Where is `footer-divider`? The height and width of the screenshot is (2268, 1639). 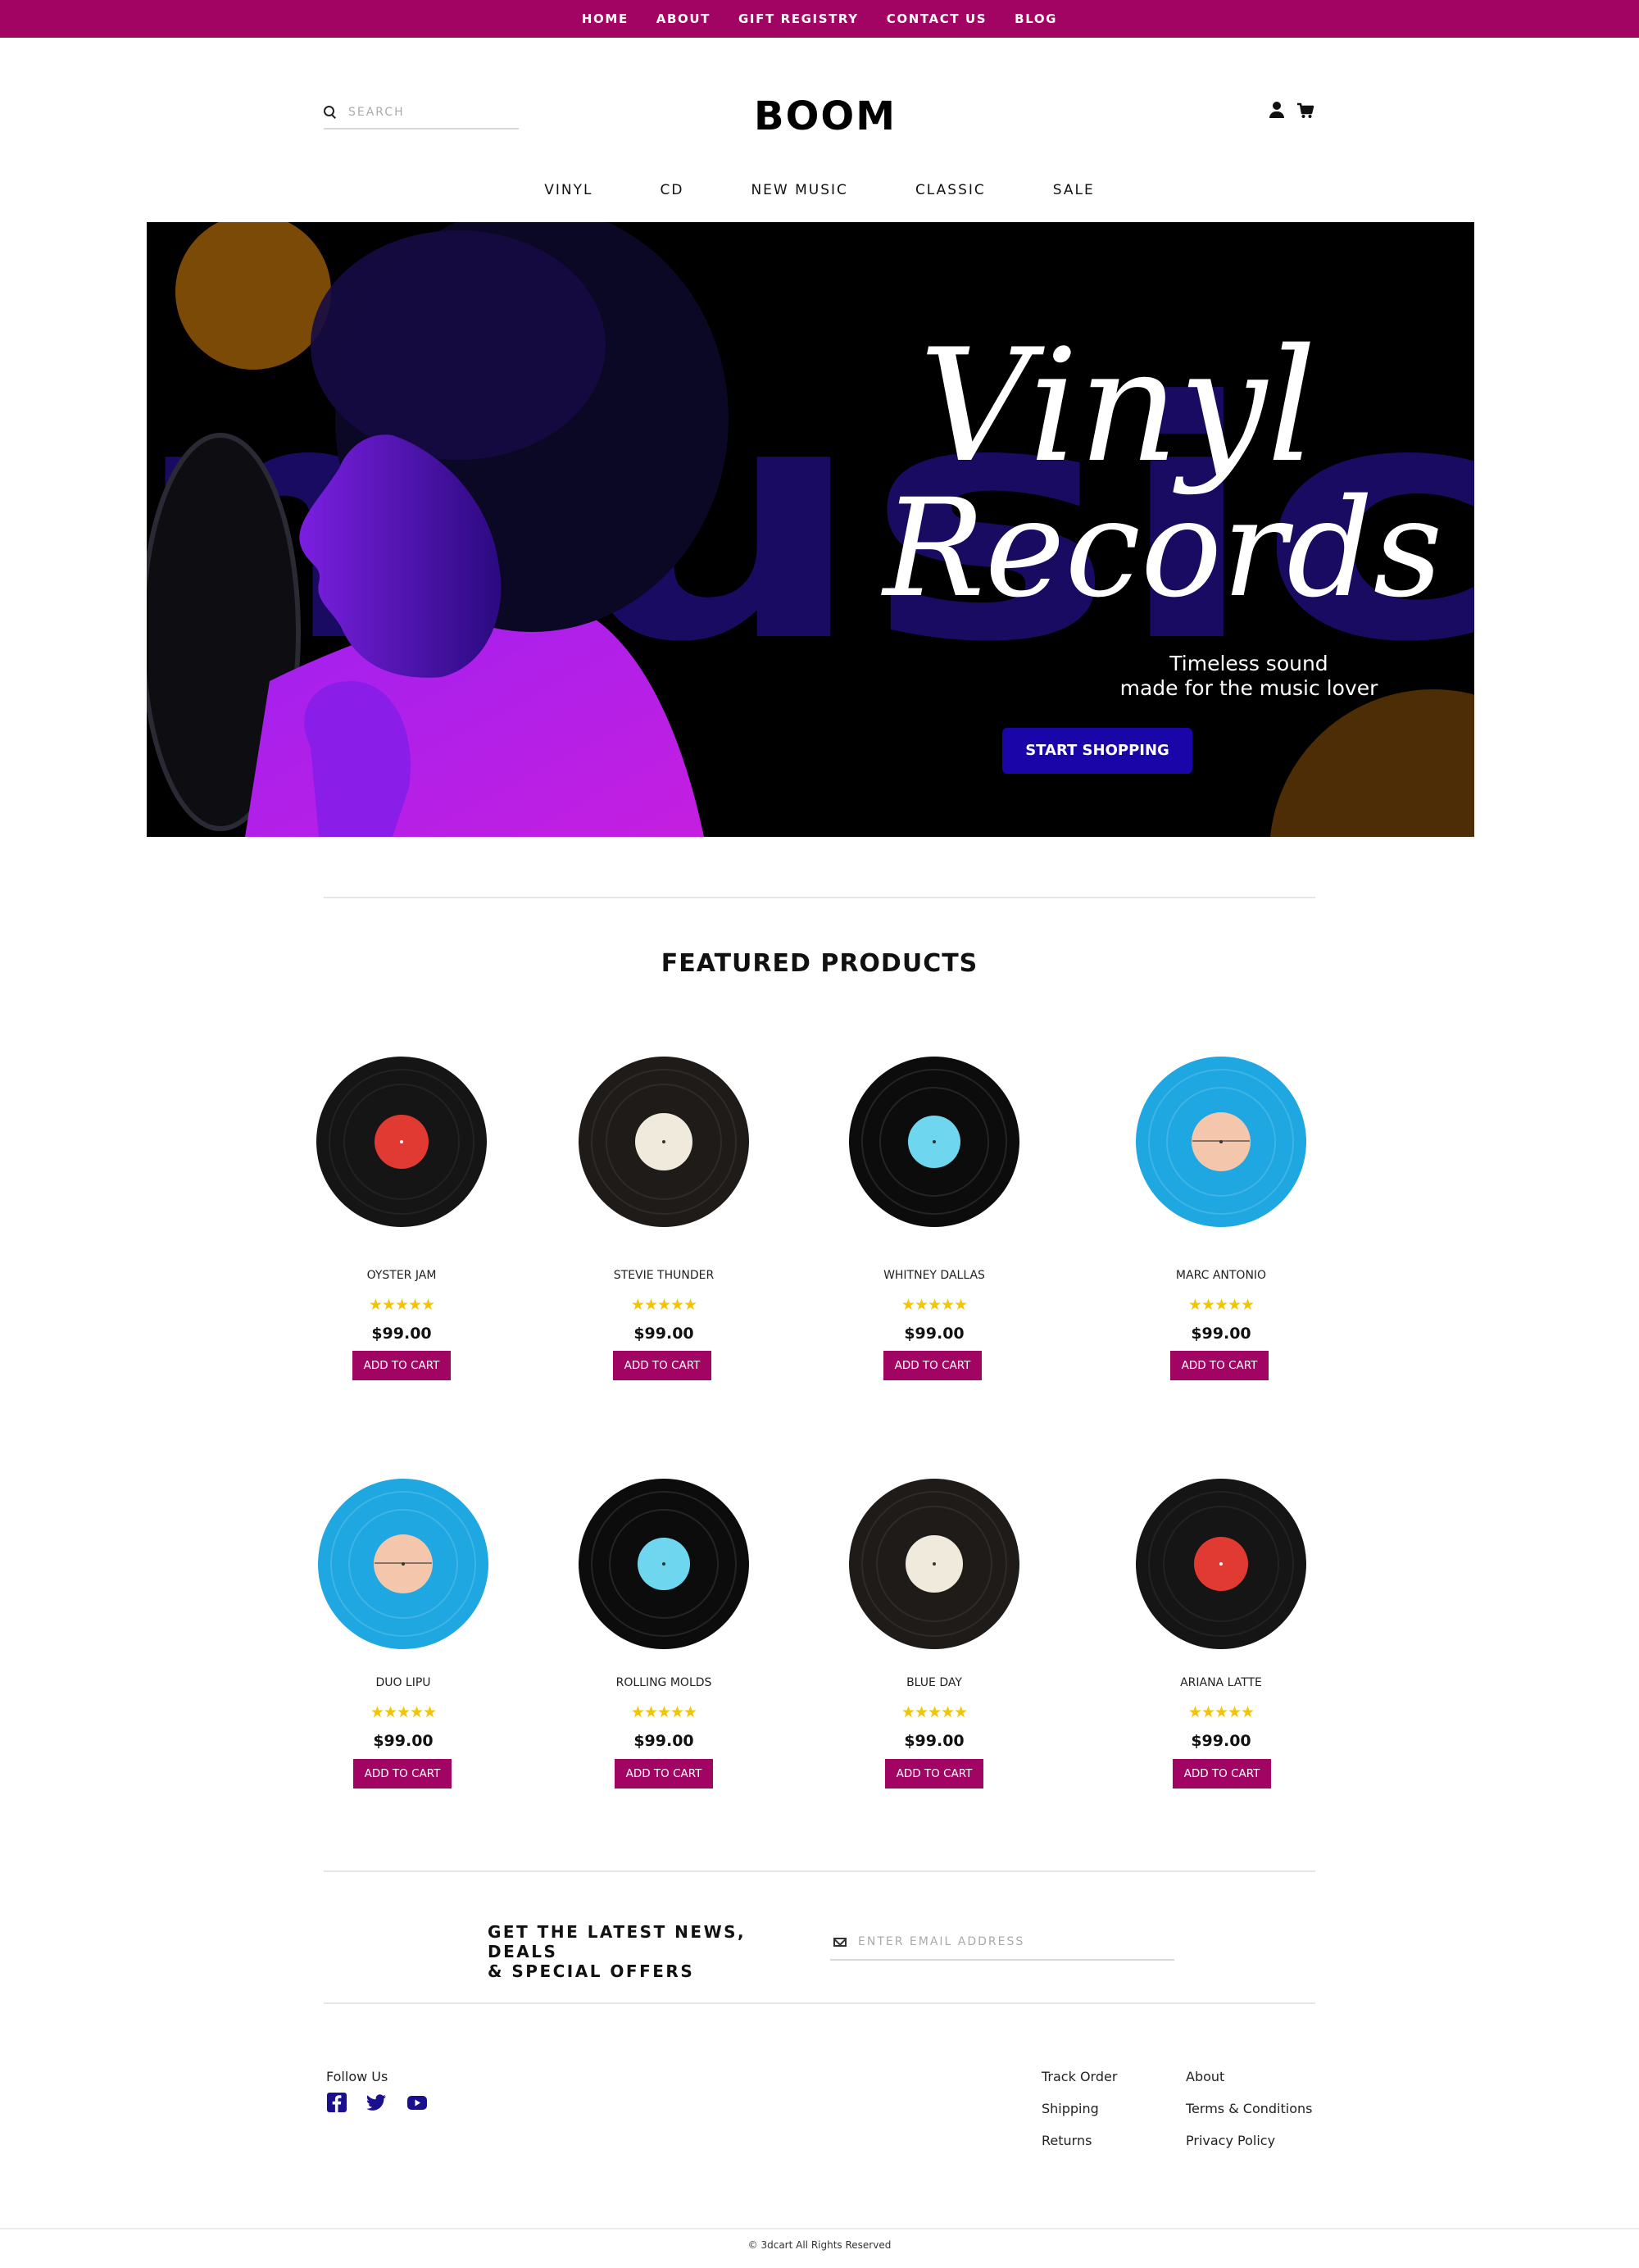
footer-divider is located at coordinates (819, 2229).